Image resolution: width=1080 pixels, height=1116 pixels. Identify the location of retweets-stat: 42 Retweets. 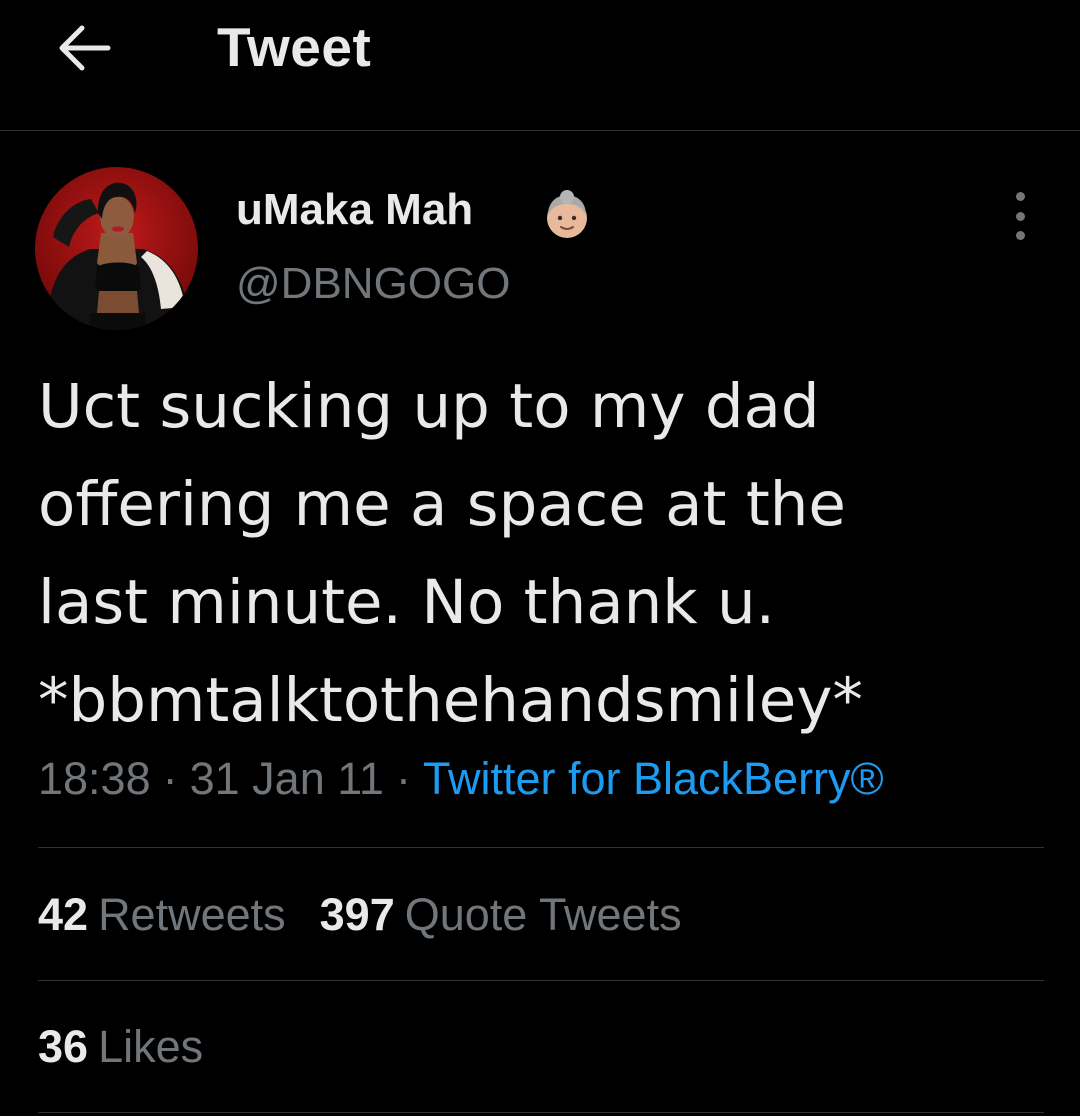
(162, 915).